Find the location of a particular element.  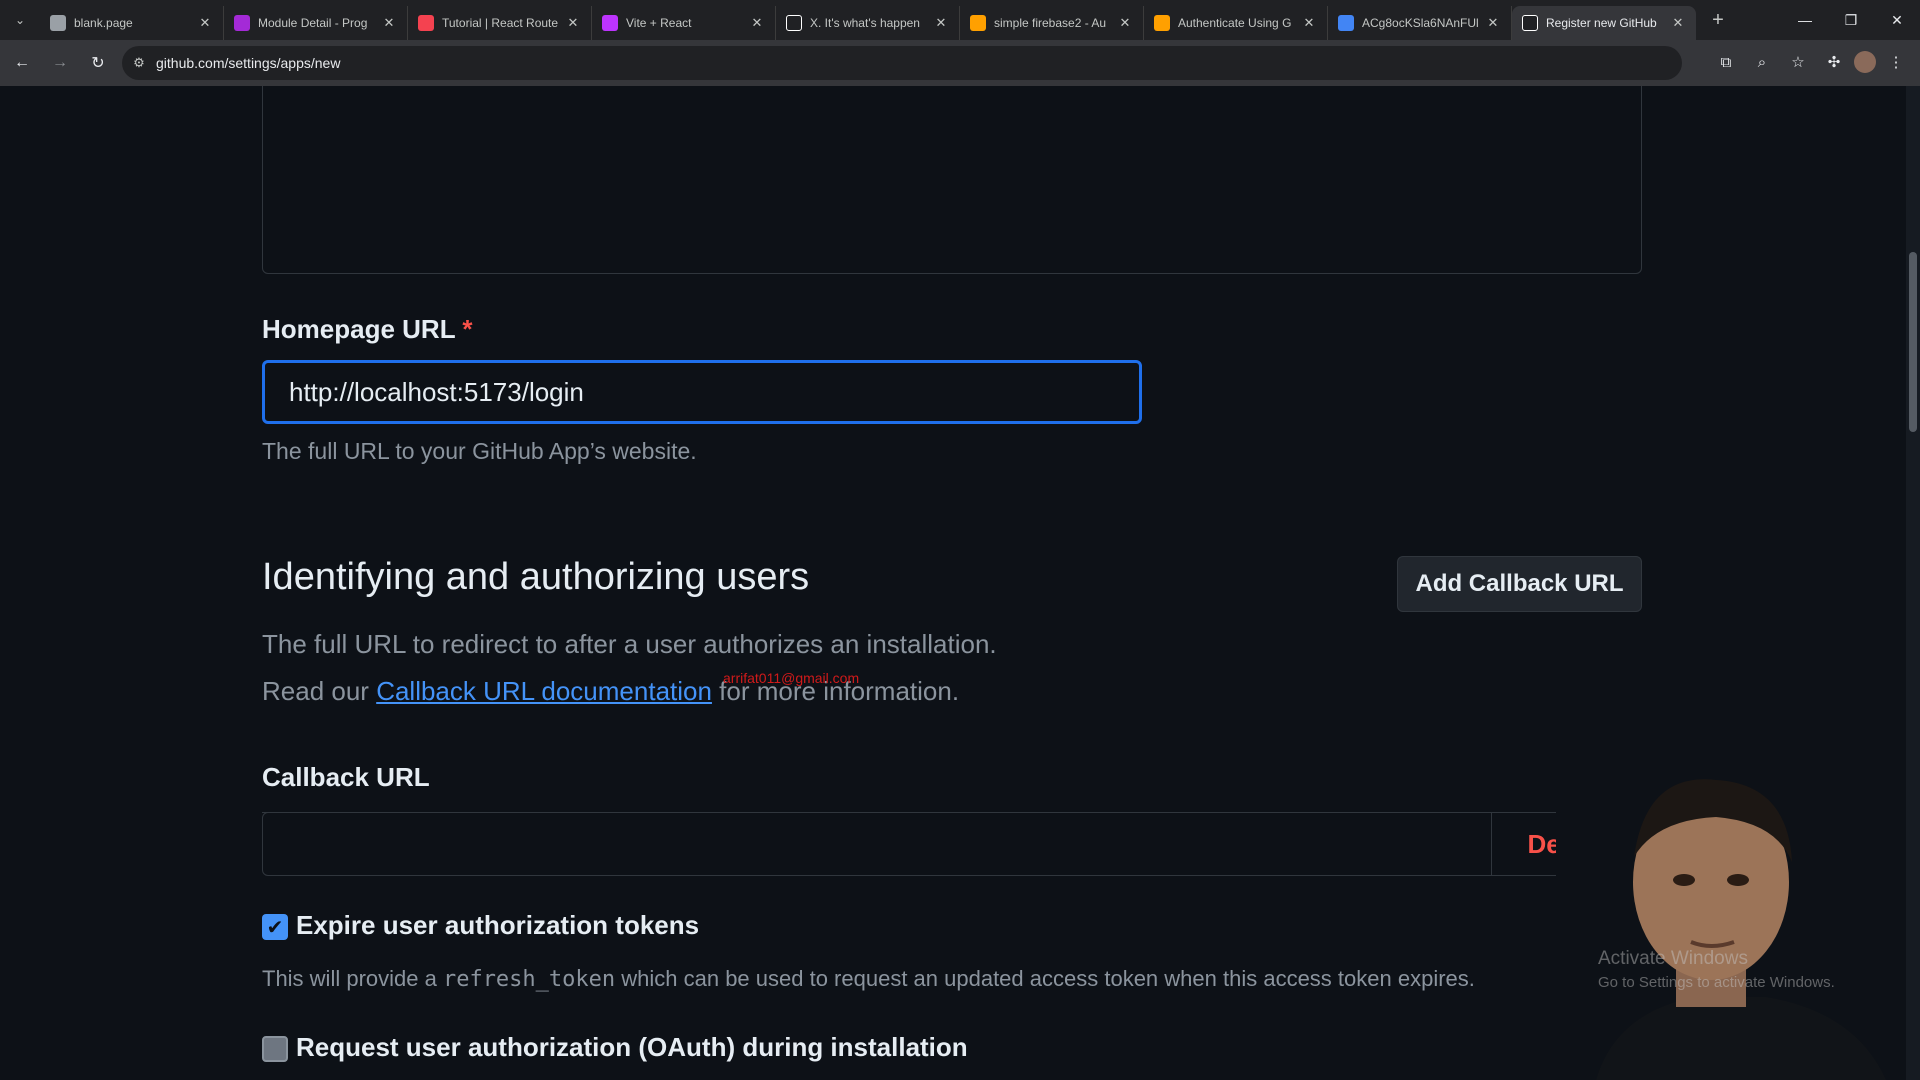

homepage-url-label: Homepage URL * is located at coordinates (367, 329).